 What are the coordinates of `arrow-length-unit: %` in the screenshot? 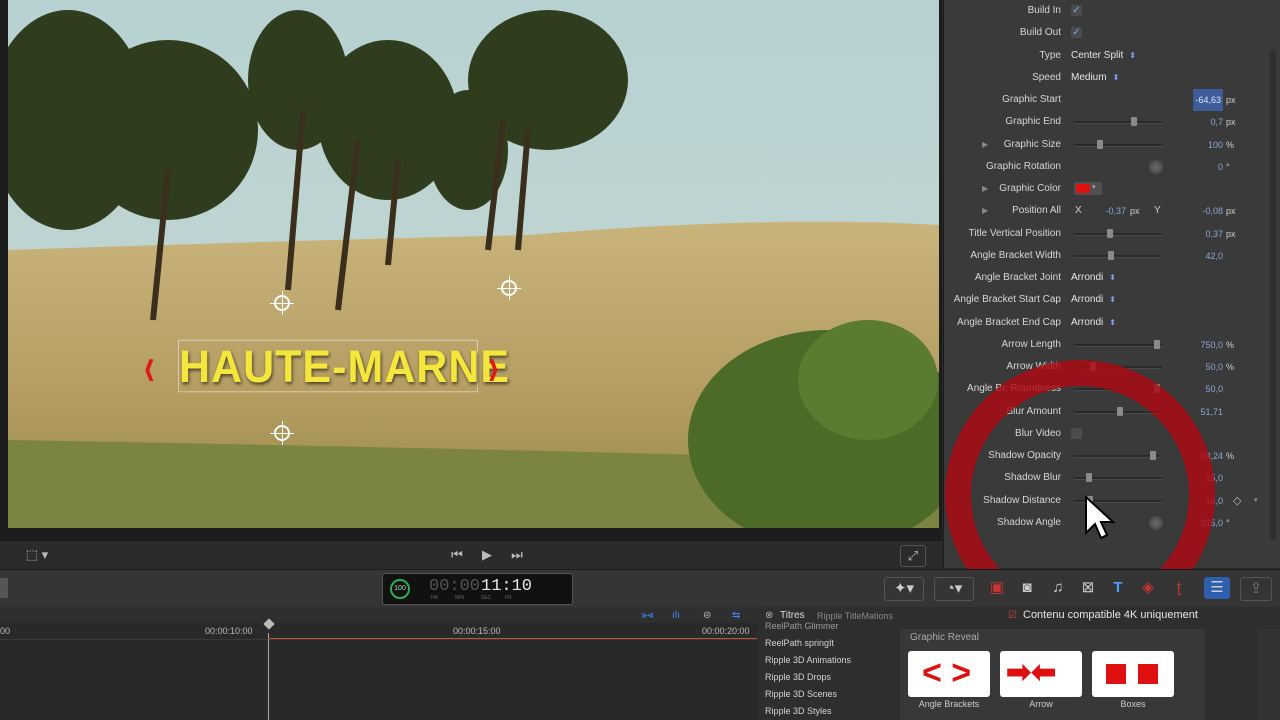 It's located at (1230, 345).